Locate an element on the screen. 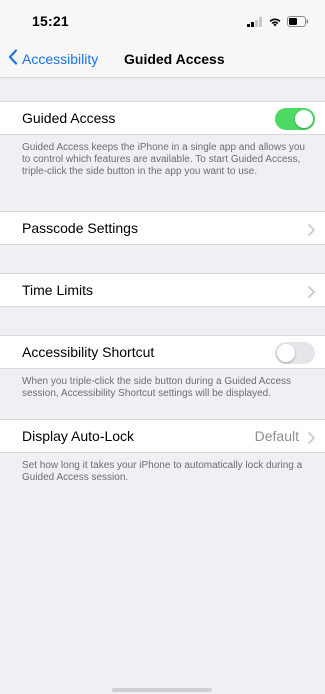 The height and width of the screenshot is (694, 325). time-limits-row: Time Limits is located at coordinates (162, 290).